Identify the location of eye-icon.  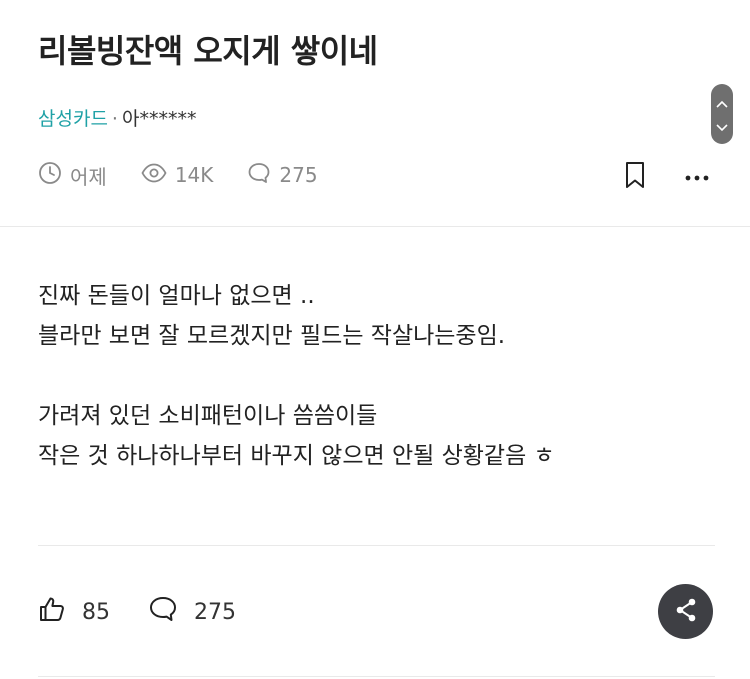
(158, 175).